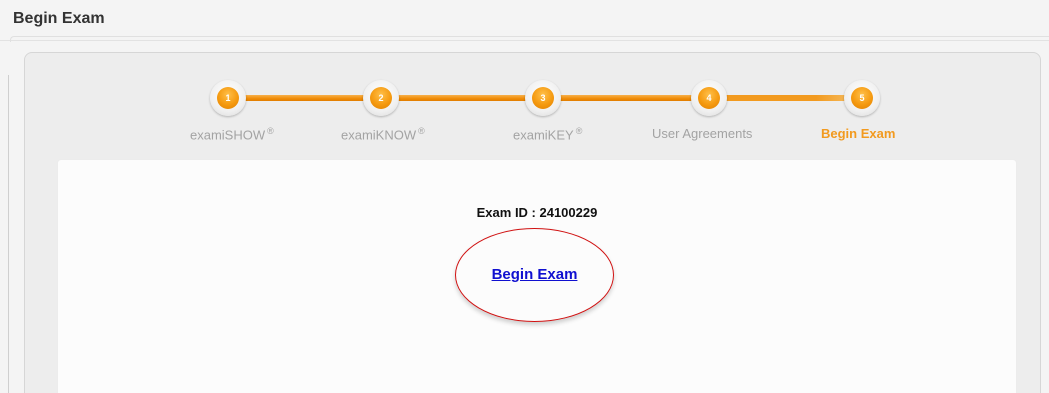 This screenshot has height=393, width=1049. Describe the element at coordinates (228, 135) in the screenshot. I see `step-1-label-text: examiSHOW` at that location.